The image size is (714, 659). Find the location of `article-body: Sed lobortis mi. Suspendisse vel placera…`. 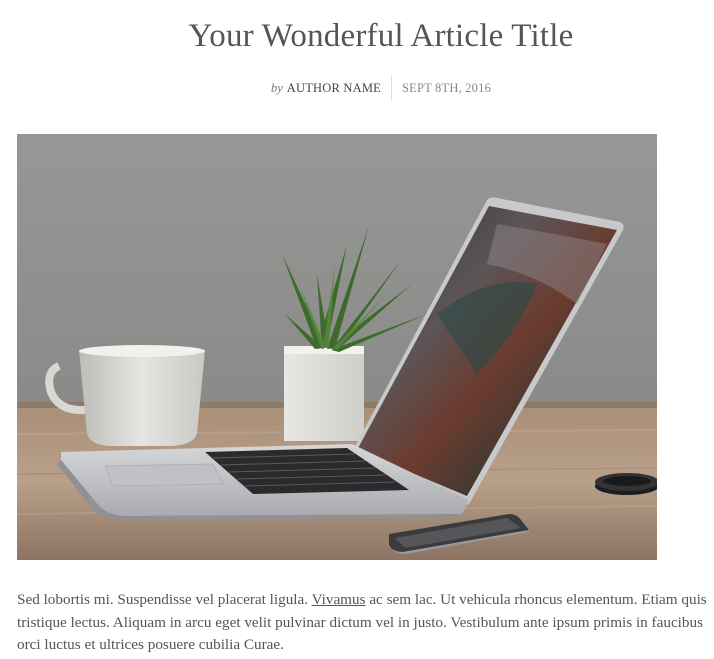

article-body: Sed lobortis mi. Suspendisse vel placera… is located at coordinates (364, 623).